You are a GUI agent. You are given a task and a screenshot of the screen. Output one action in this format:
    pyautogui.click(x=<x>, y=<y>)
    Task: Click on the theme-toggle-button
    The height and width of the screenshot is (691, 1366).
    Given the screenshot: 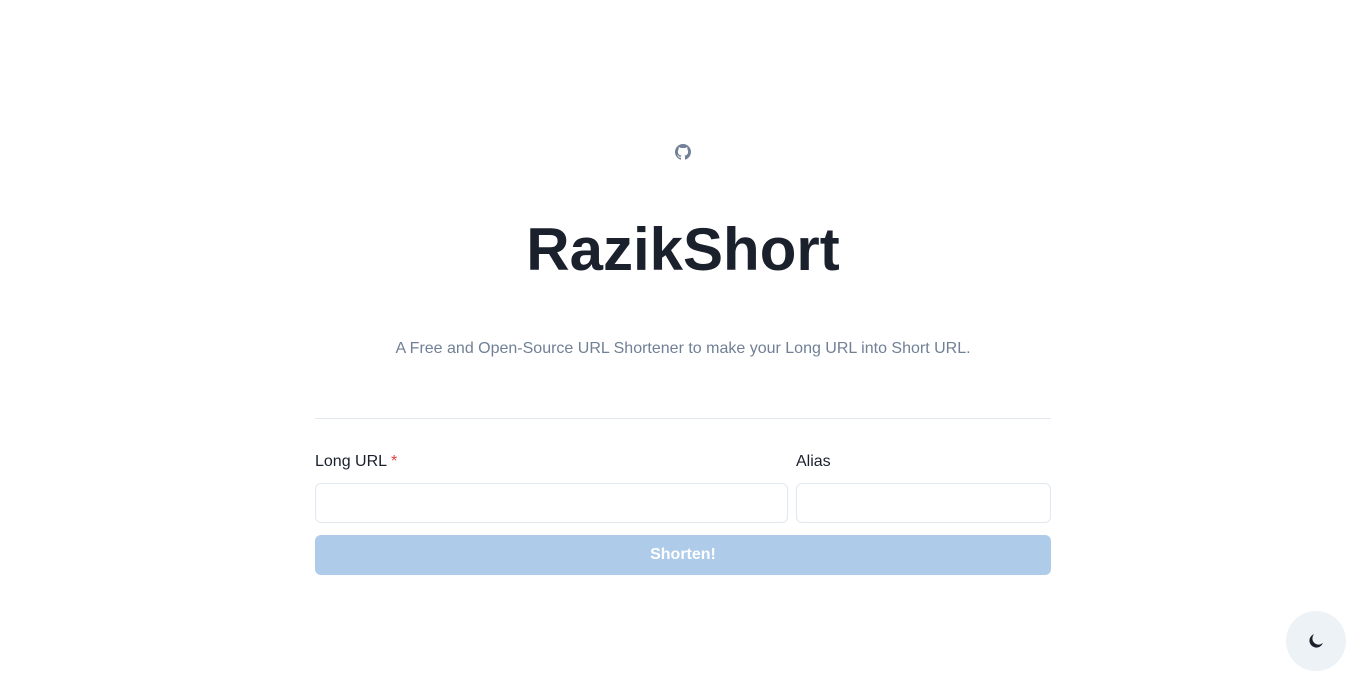 What is the action you would take?
    pyautogui.click(x=1316, y=641)
    